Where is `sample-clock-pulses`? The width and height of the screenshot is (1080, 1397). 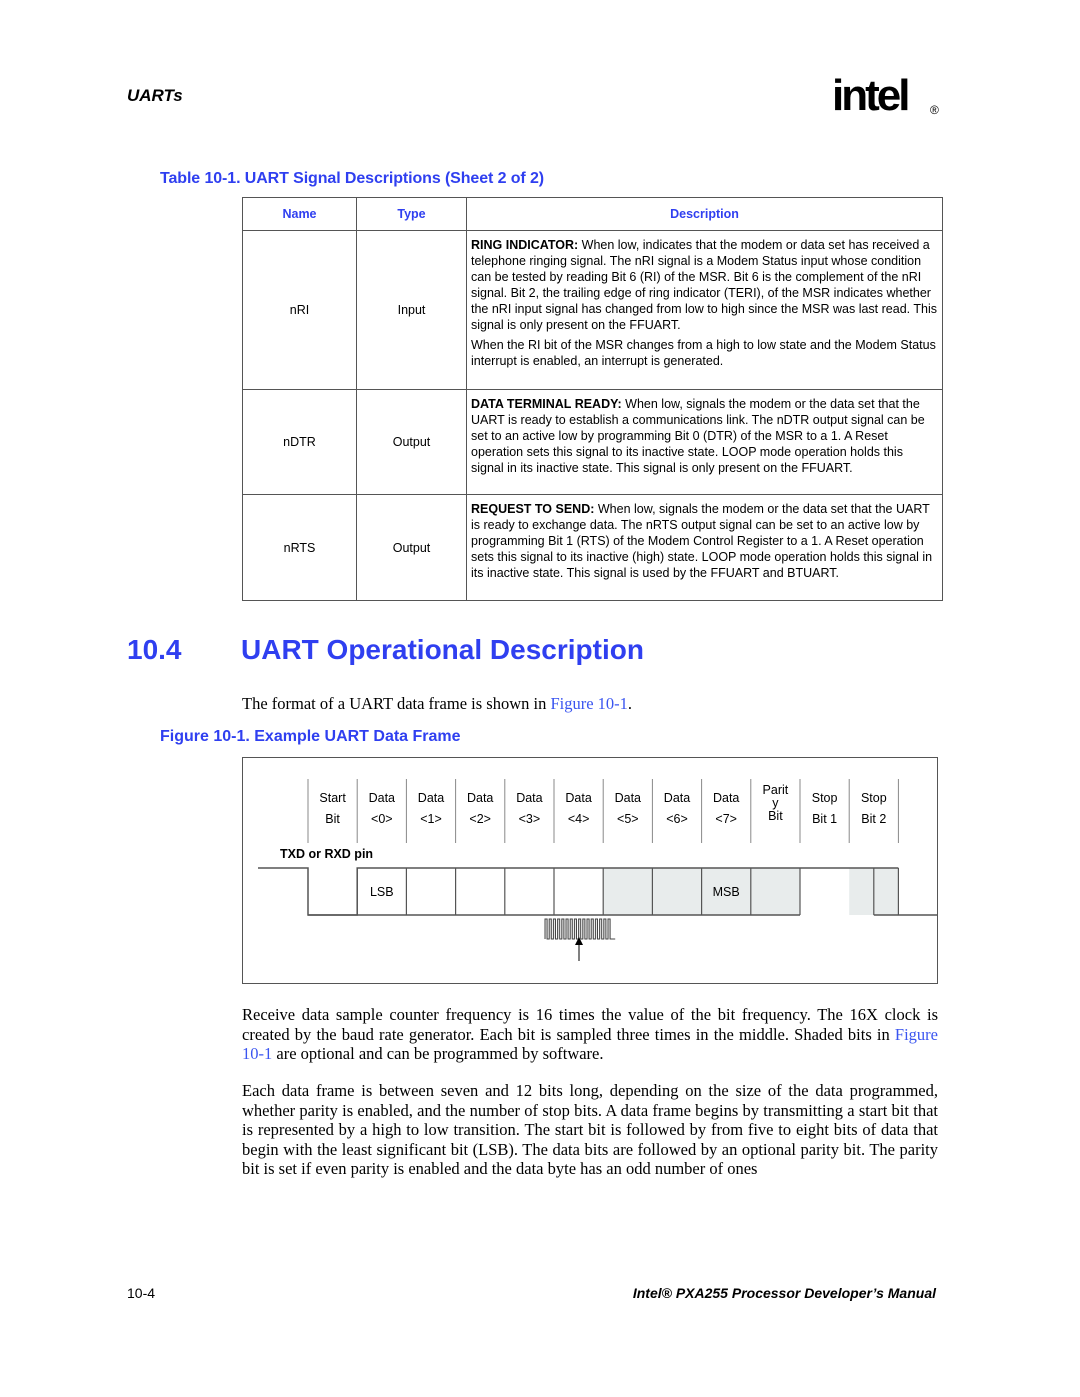 sample-clock-pulses is located at coordinates (580, 929).